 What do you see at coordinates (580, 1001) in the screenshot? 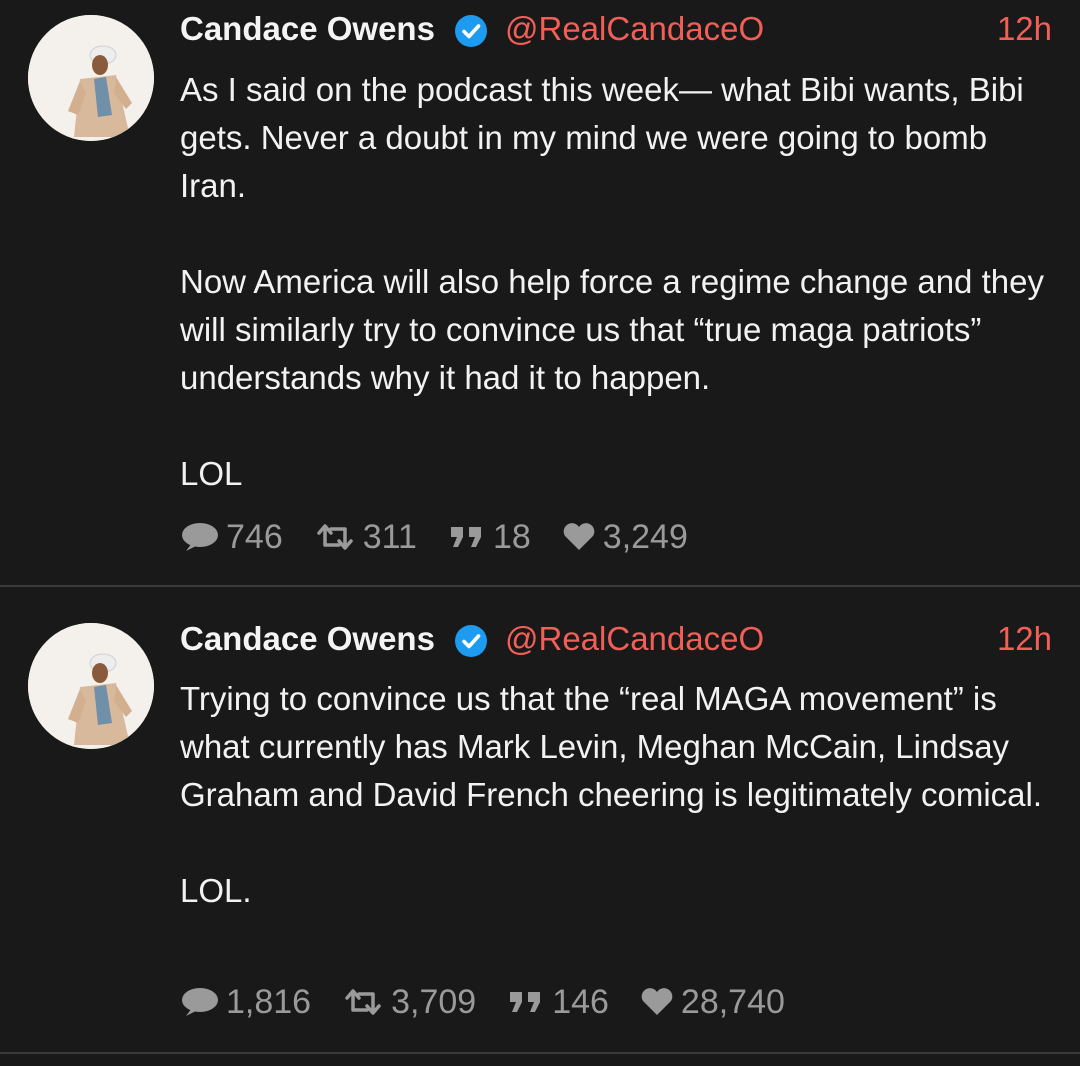
I see `quote-count: 146` at bounding box center [580, 1001].